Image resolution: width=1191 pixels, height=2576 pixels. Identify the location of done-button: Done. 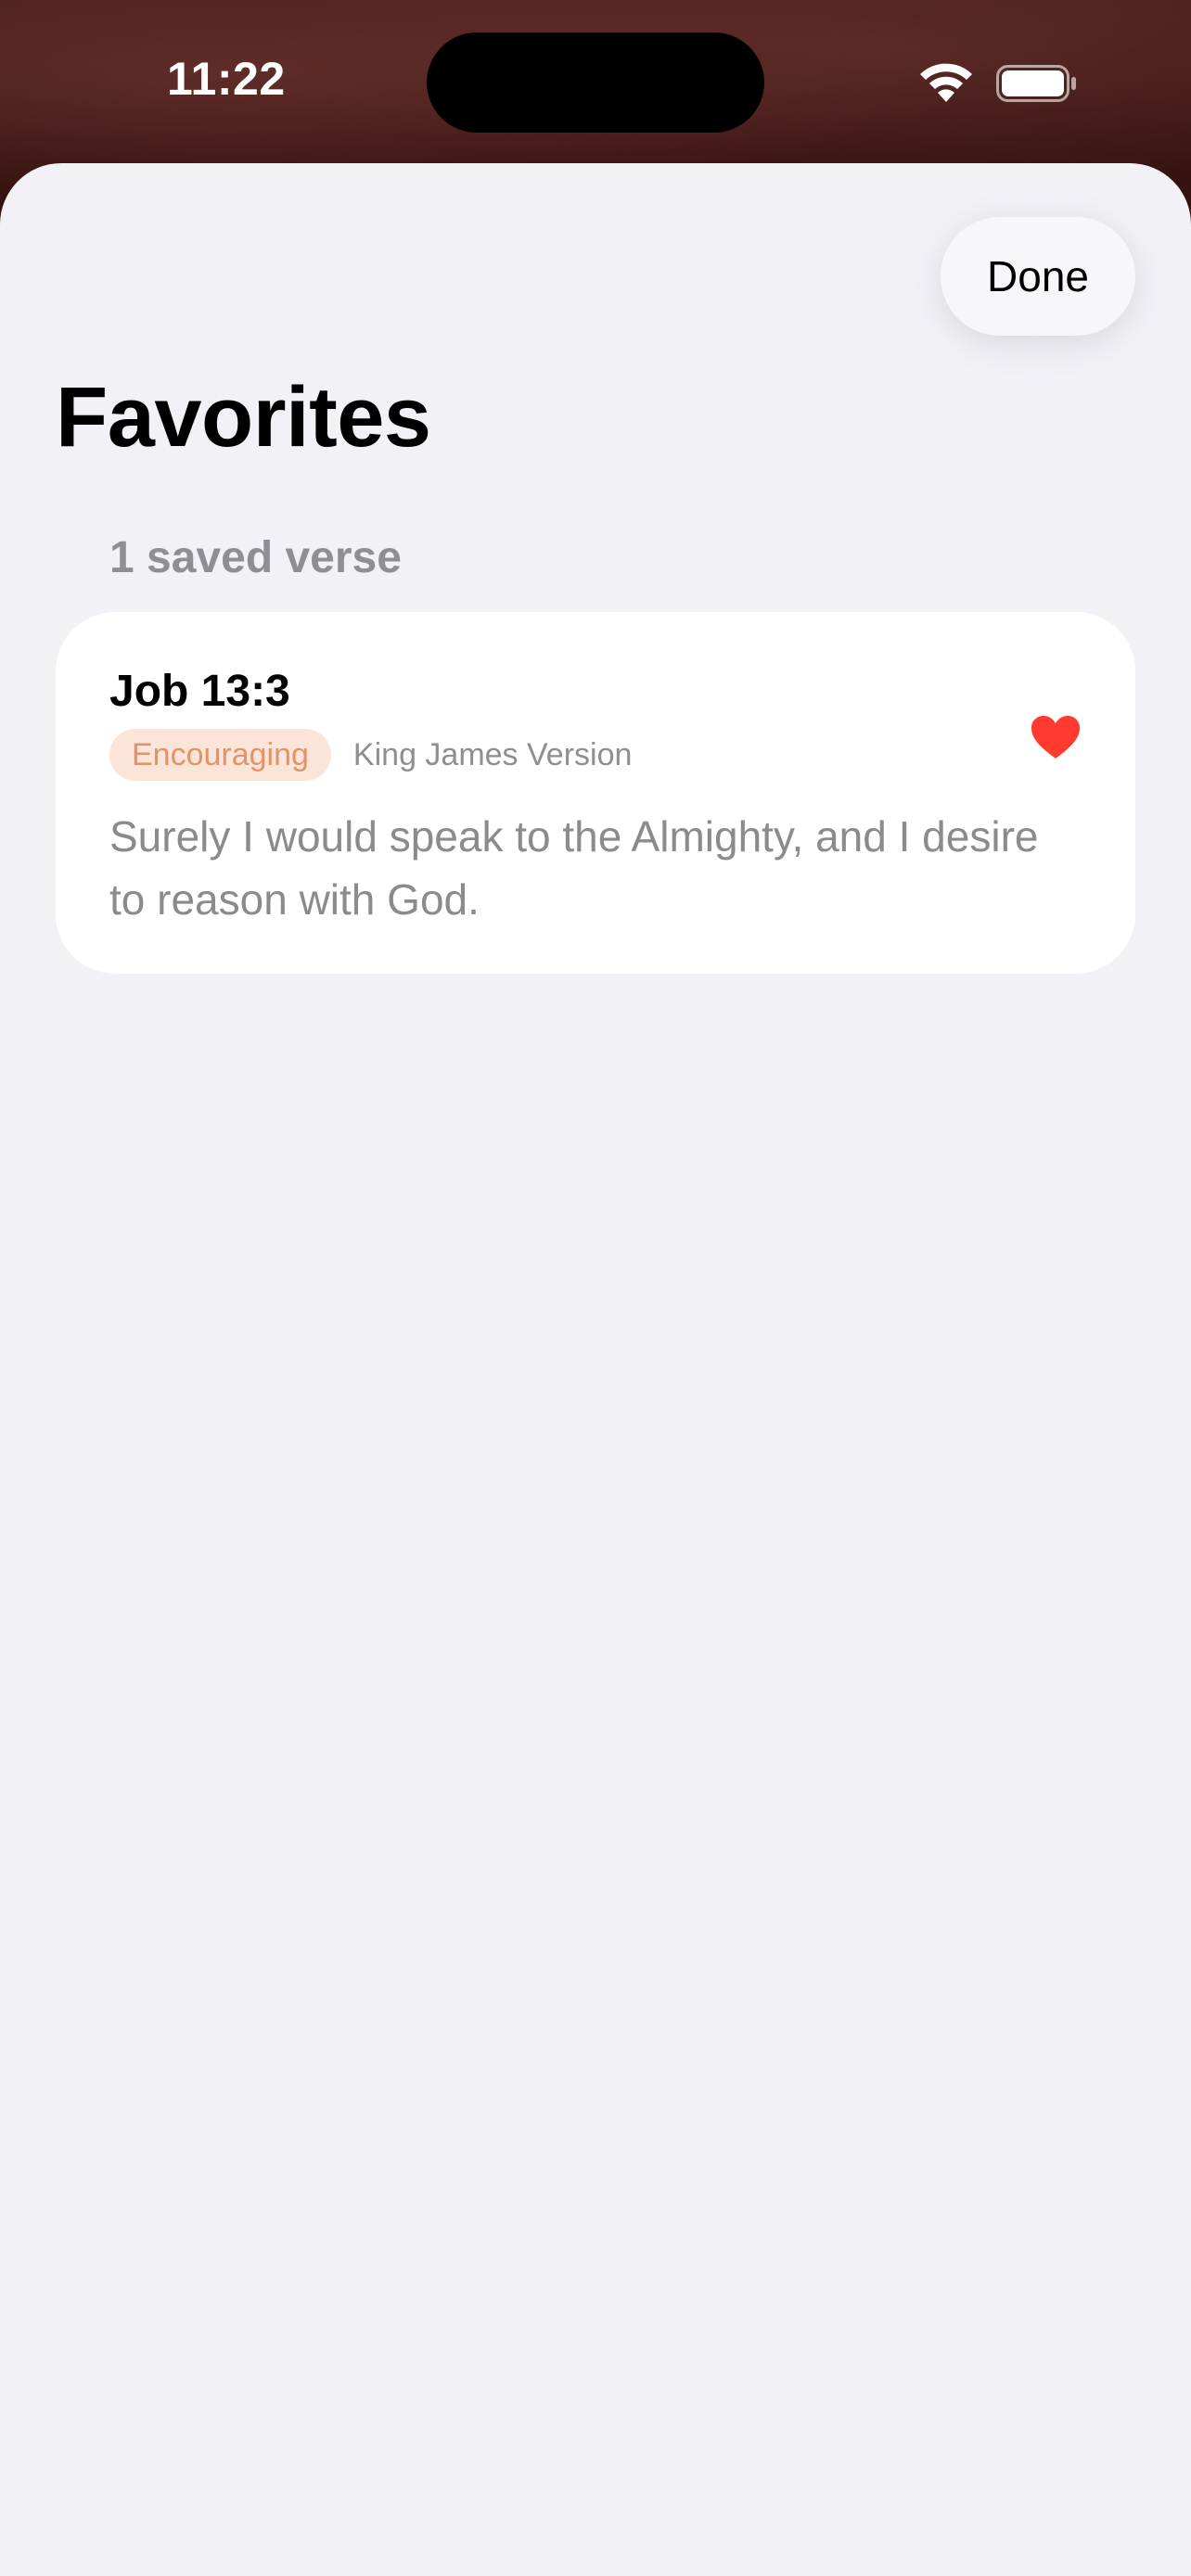
(1038, 276).